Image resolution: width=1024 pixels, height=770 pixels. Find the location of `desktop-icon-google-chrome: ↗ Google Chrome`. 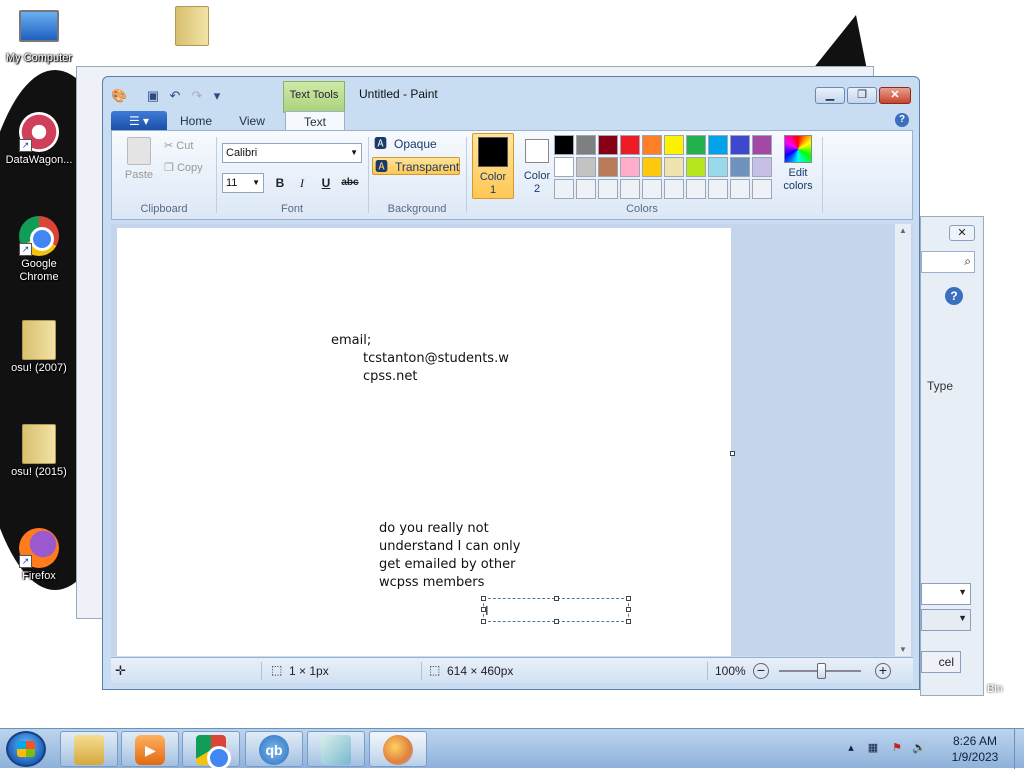

desktop-icon-google-chrome: ↗ Google Chrome is located at coordinates (39, 250).